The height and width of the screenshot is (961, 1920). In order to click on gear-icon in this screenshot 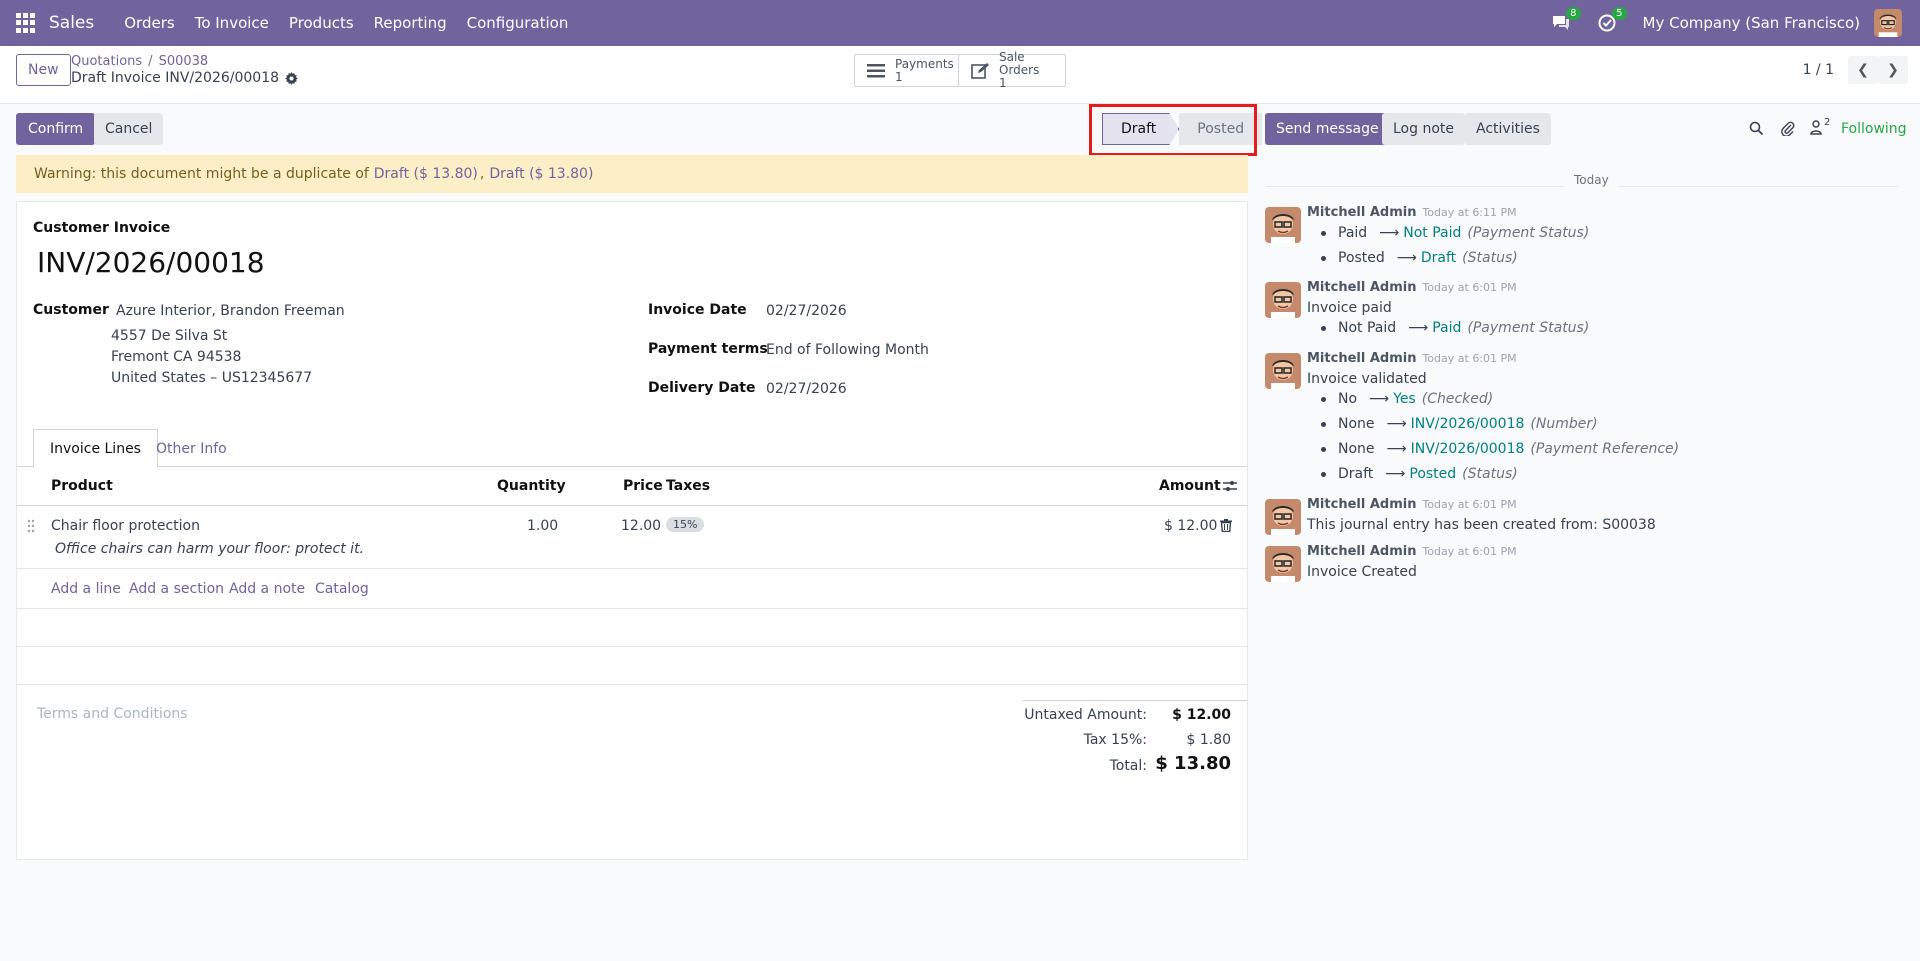, I will do `click(292, 78)`.